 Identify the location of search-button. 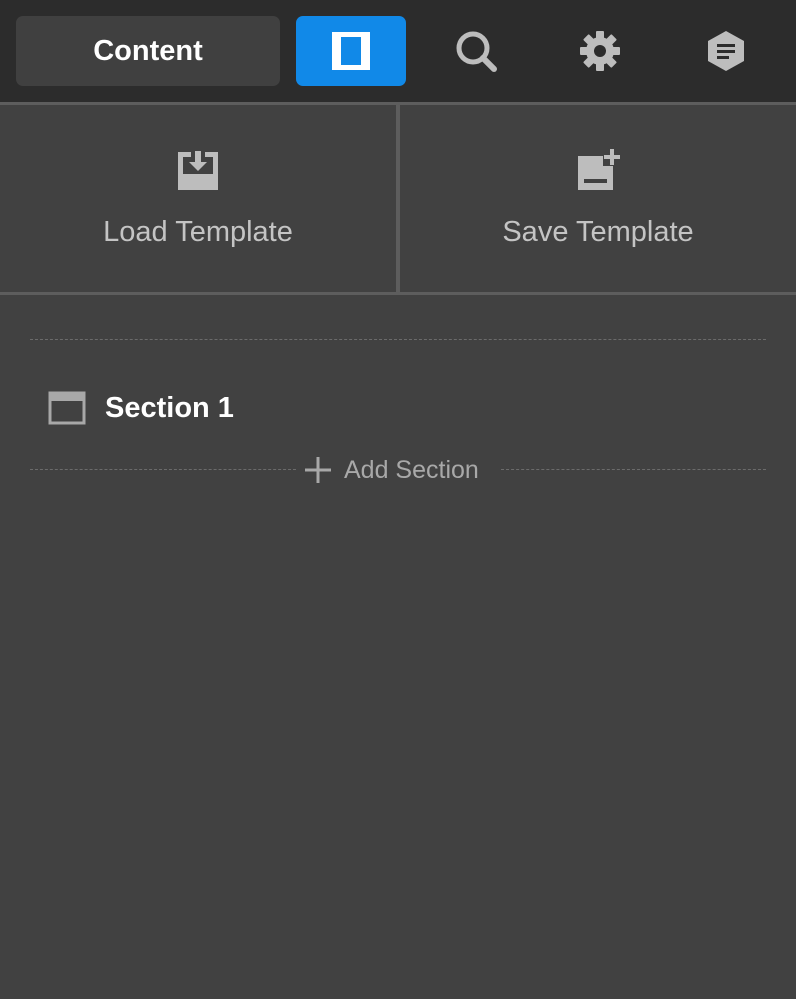
(476, 51).